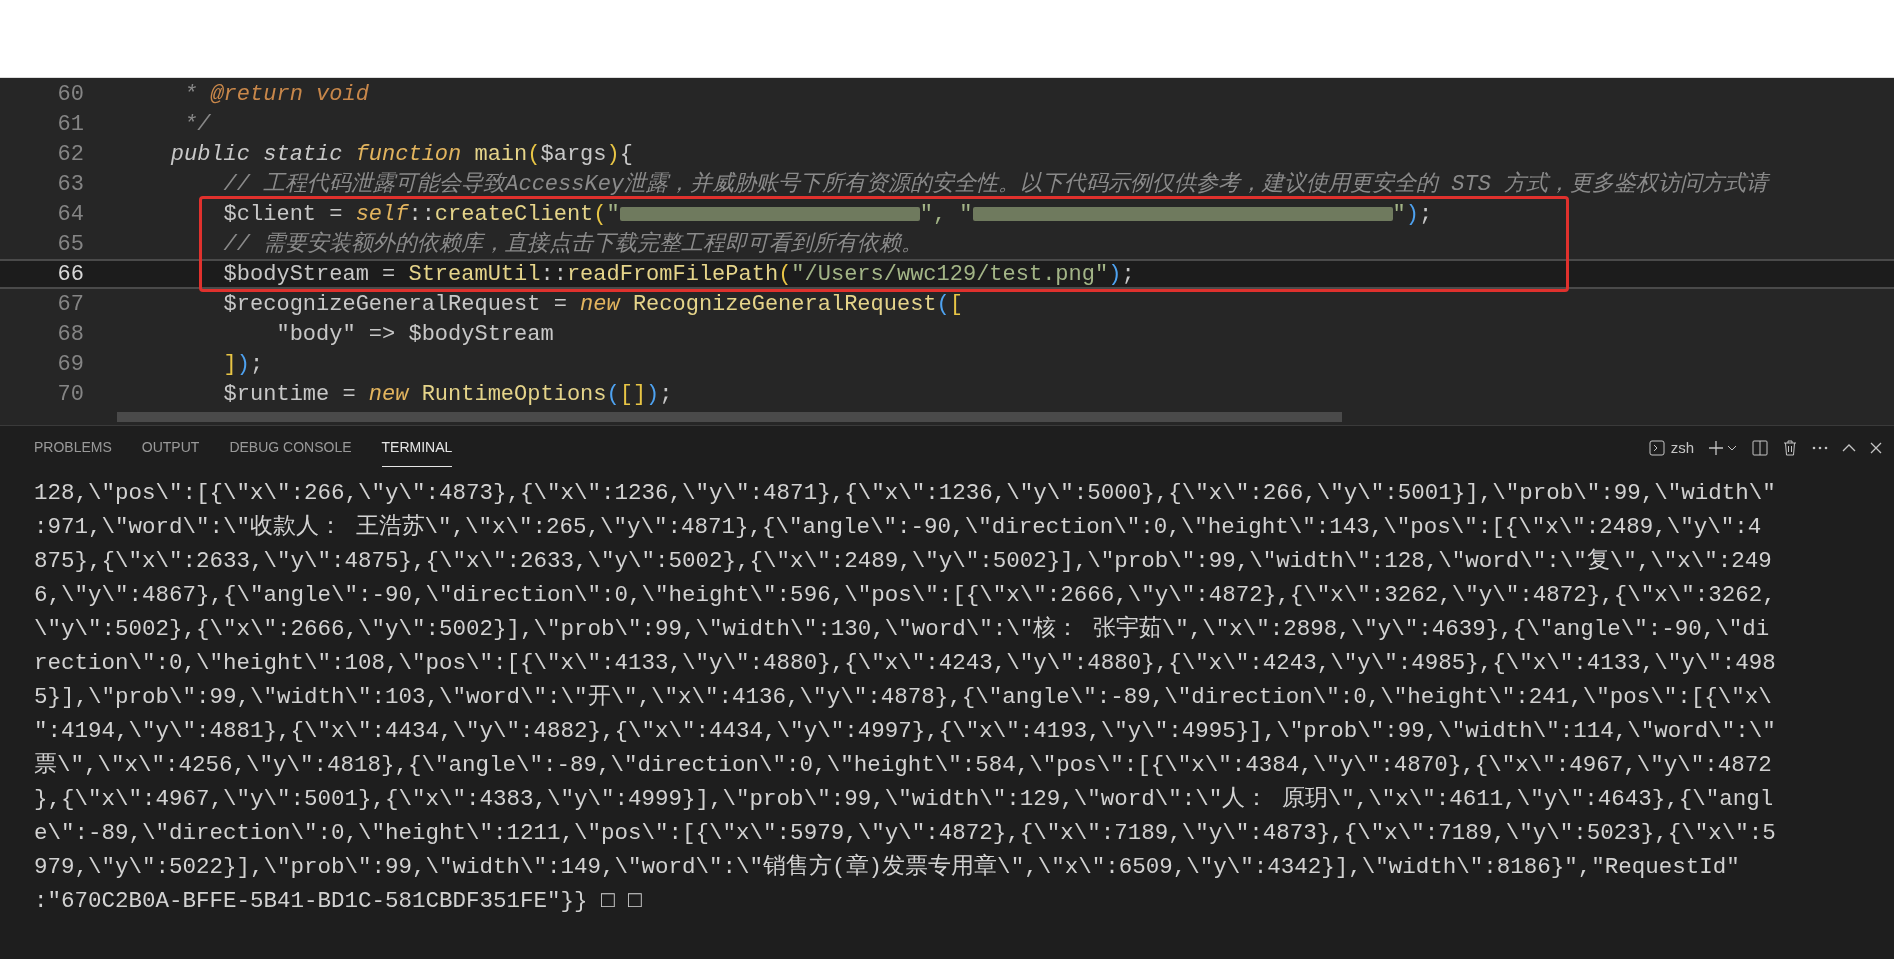 The image size is (1894, 959). I want to click on split-icon, so click(1760, 448).